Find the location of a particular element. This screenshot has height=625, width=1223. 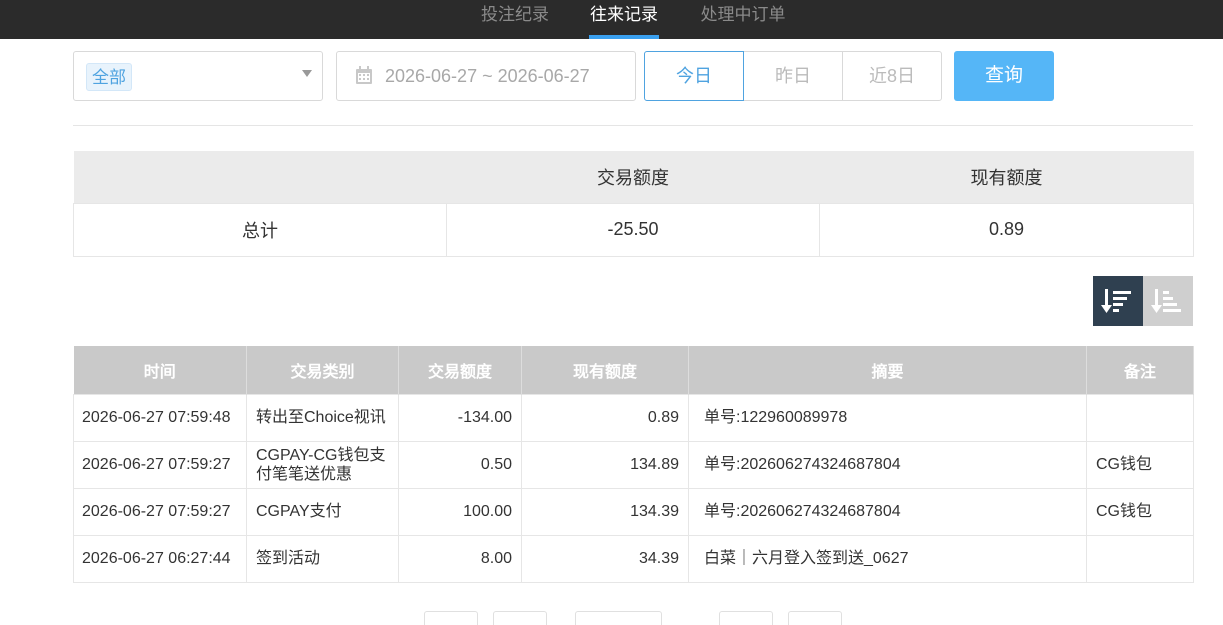

sort-asc-icon is located at coordinates (1166, 301).